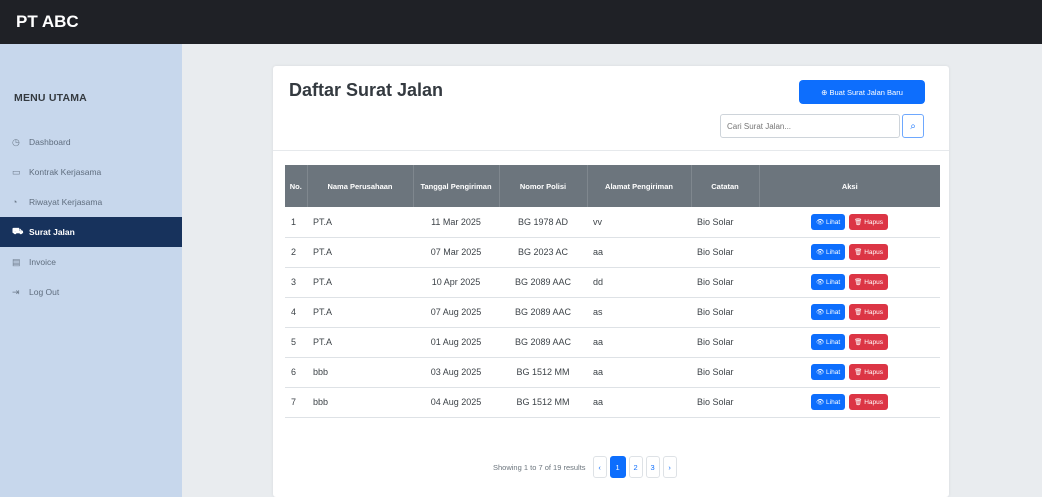 The height and width of the screenshot is (497, 1042). Describe the element at coordinates (296, 282) in the screenshot. I see `row-number: 3` at that location.